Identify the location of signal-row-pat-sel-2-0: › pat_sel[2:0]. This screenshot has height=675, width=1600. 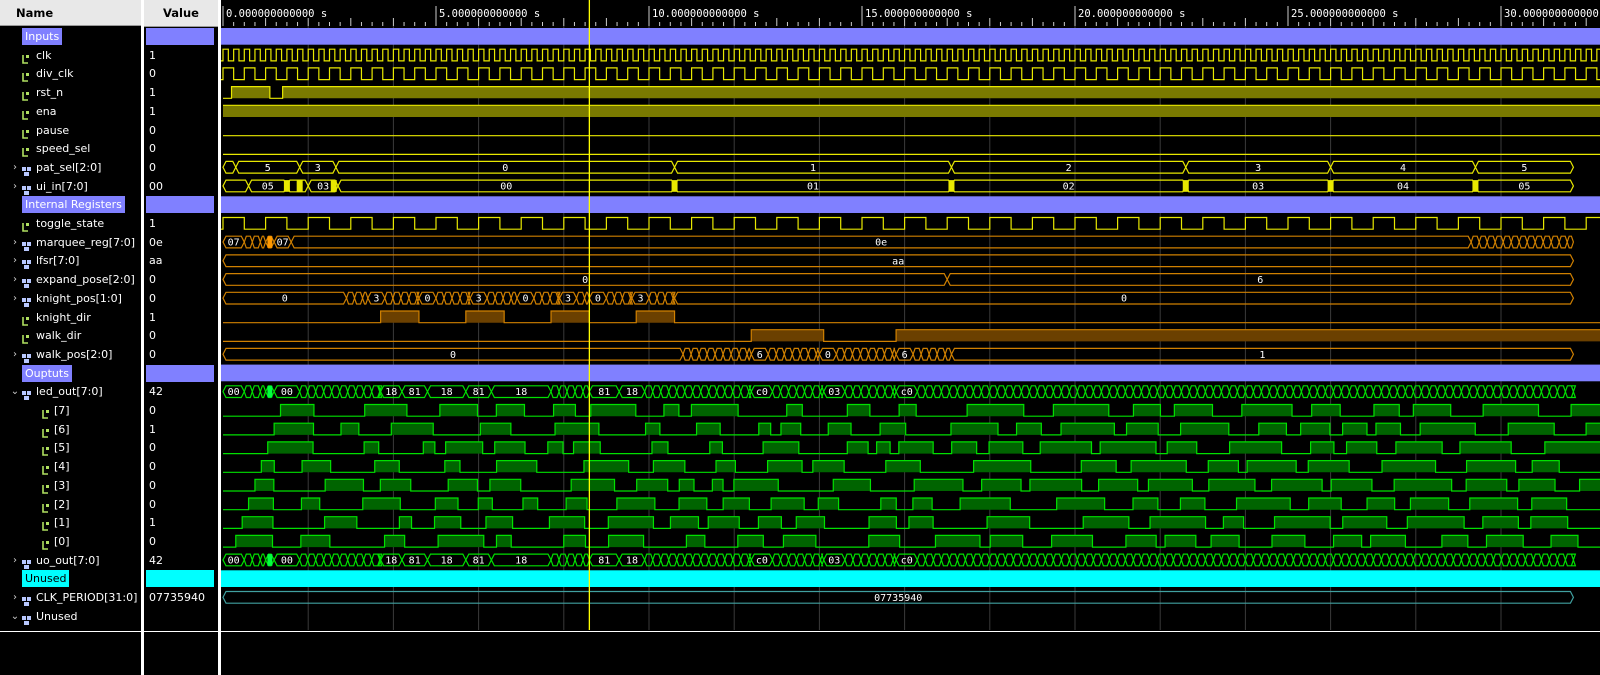
(70, 167).